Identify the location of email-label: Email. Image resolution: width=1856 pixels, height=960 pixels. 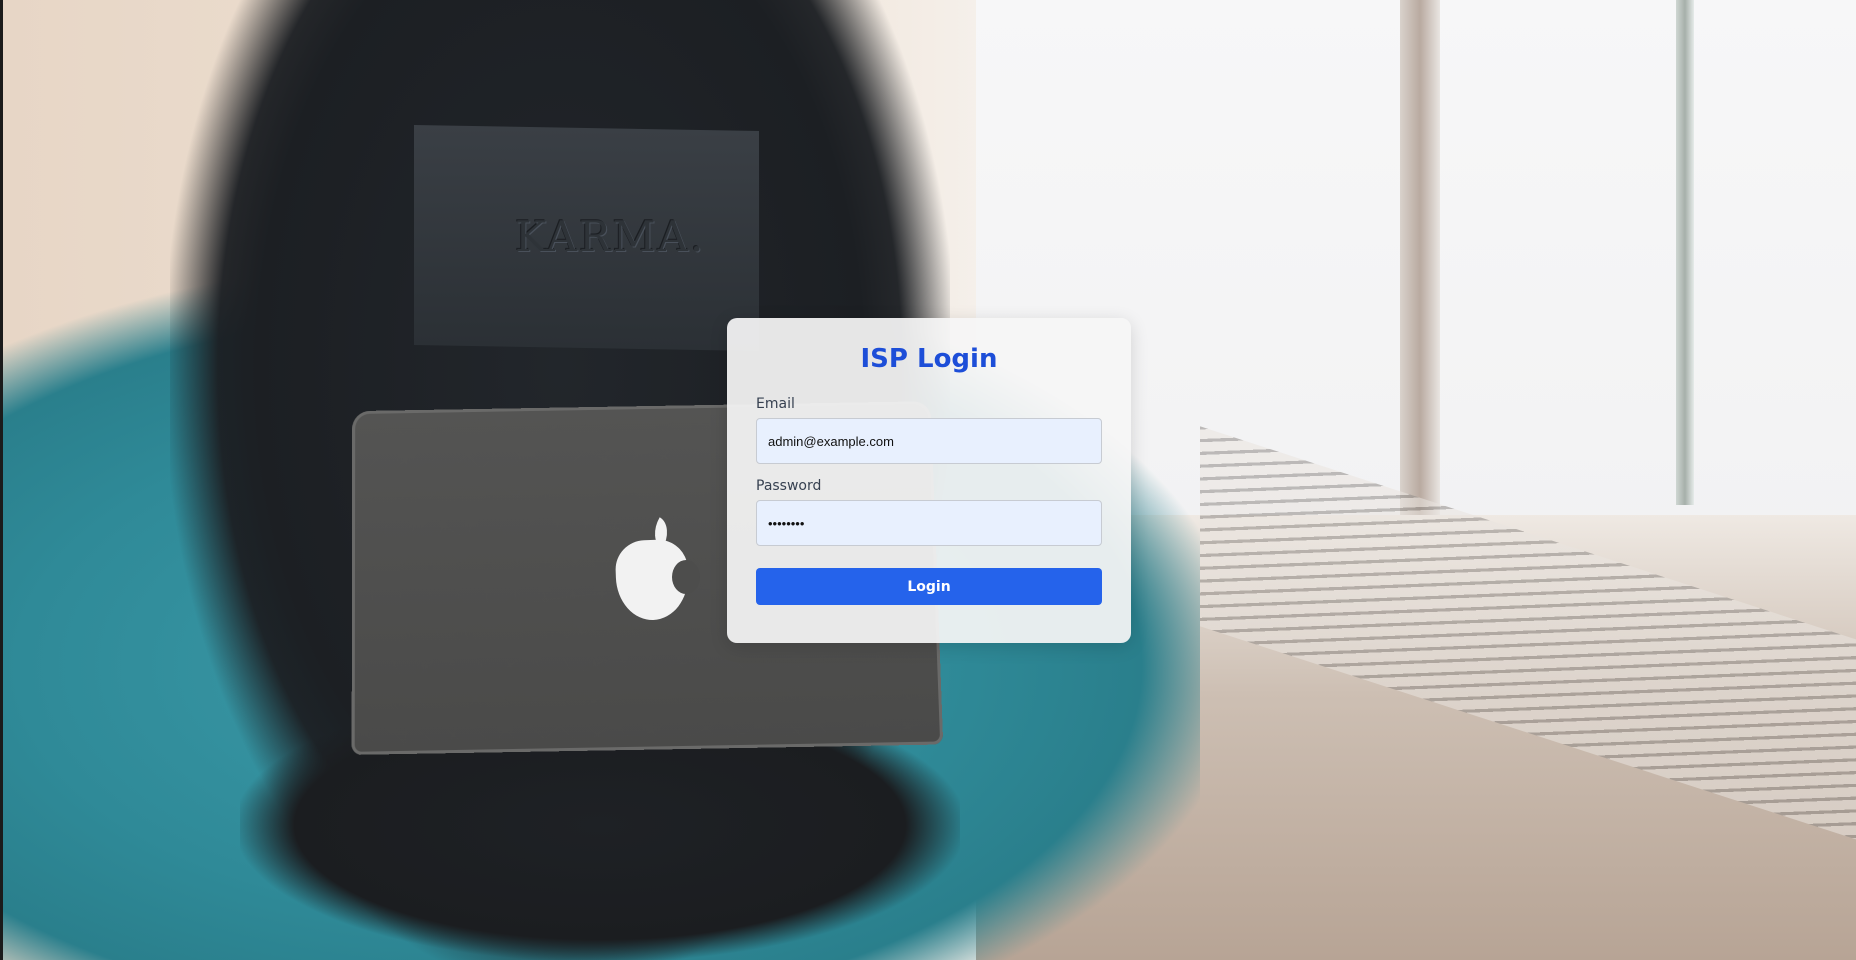
(775, 404).